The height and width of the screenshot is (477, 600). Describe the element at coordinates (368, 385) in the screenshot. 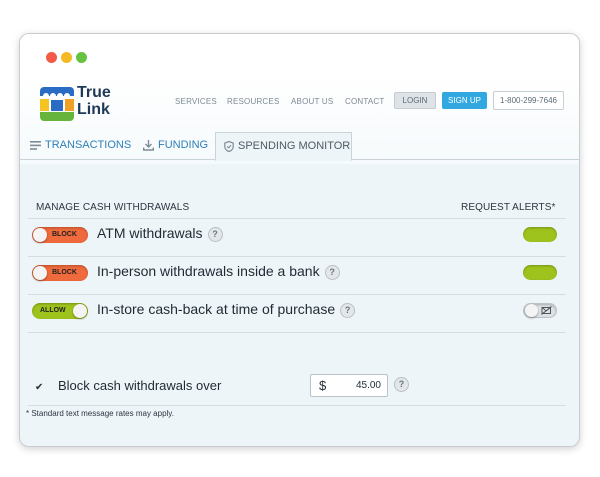

I see `limit-amount-value: 45.00` at that location.